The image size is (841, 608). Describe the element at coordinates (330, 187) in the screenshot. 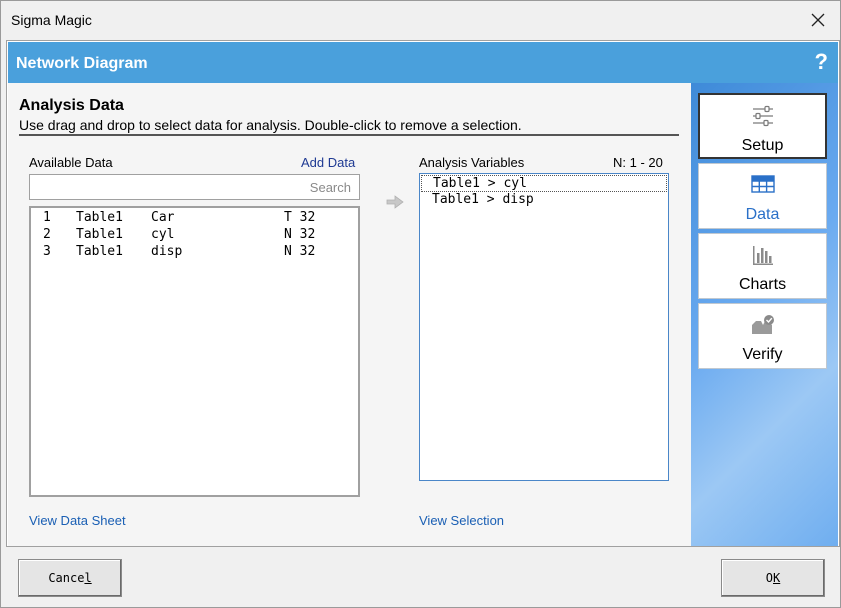

I see `search-placeholder: Search` at that location.